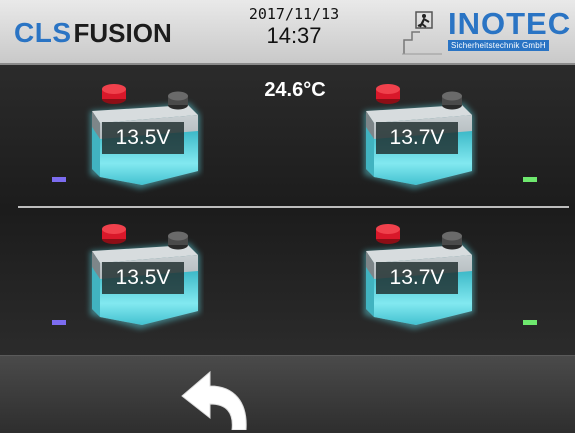 The width and height of the screenshot is (575, 433). What do you see at coordinates (510, 23) in the screenshot?
I see `vendor-name: INOTEC` at bounding box center [510, 23].